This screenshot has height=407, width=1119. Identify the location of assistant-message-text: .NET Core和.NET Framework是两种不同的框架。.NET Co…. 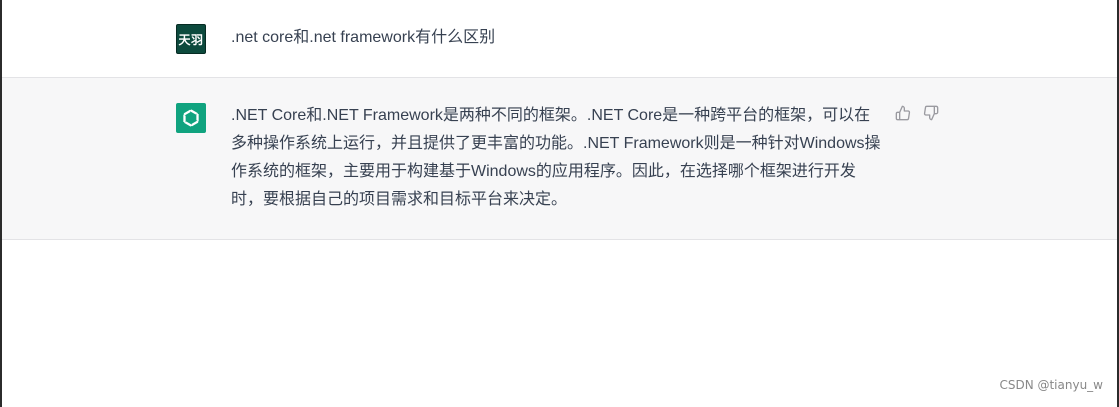
(556, 157).